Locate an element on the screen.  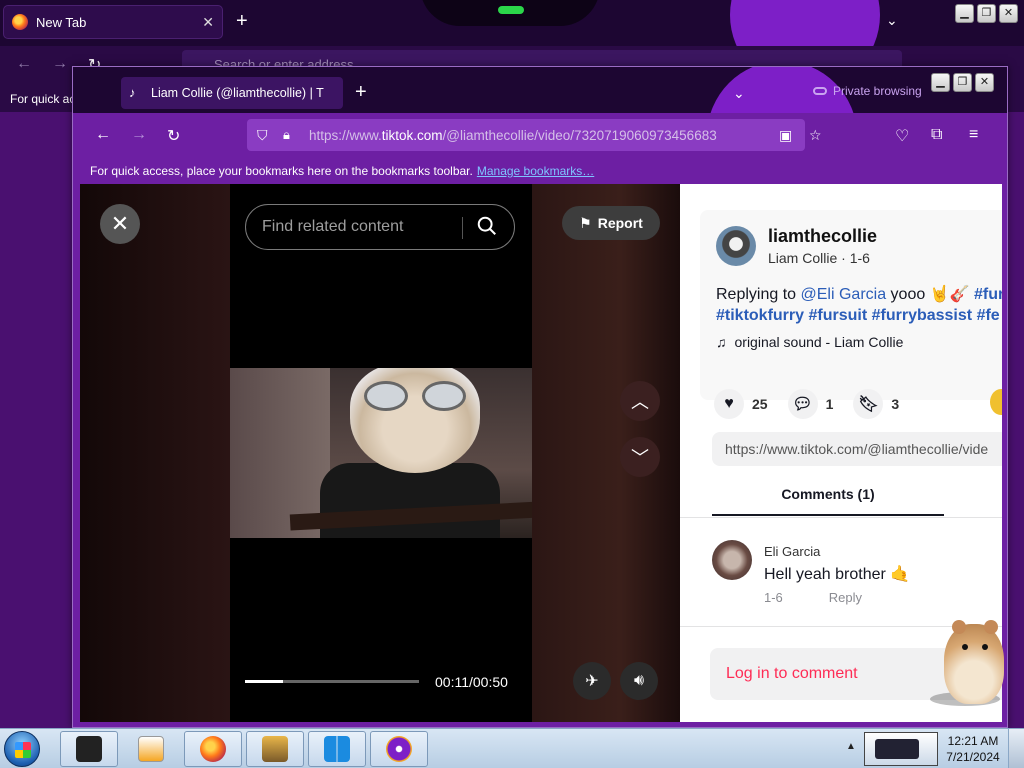
search-icon is located at coordinates (487, 226).